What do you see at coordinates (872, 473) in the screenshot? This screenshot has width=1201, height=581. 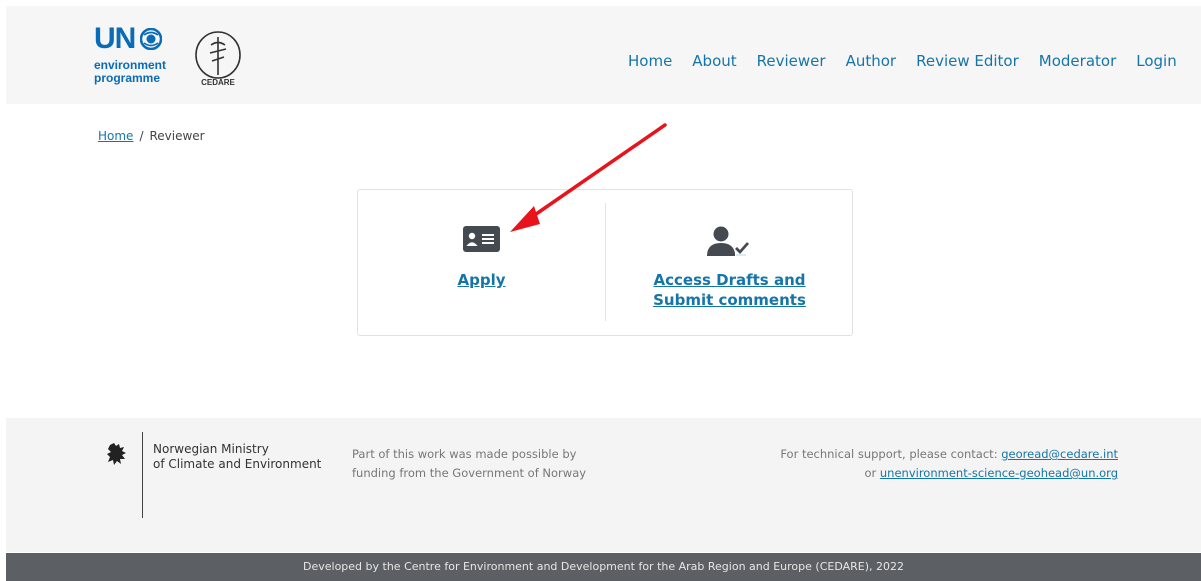 I see `support-or: or` at bounding box center [872, 473].